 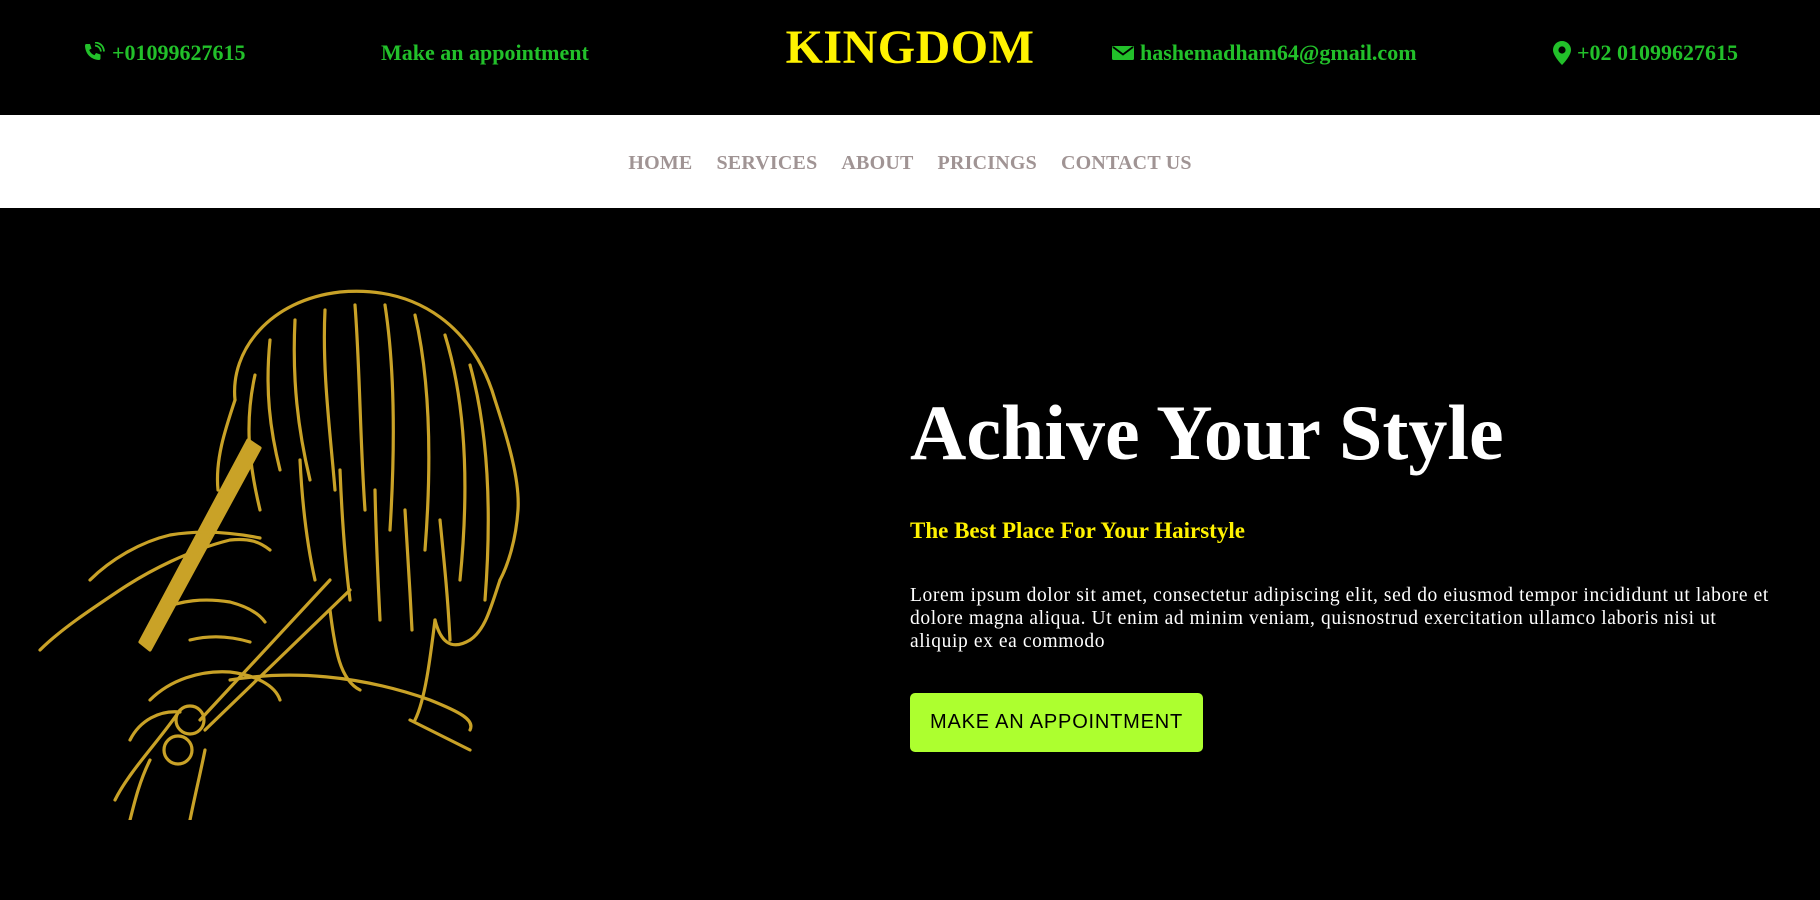 What do you see at coordinates (766, 161) in the screenshot?
I see `nav-item-services: SERVICES` at bounding box center [766, 161].